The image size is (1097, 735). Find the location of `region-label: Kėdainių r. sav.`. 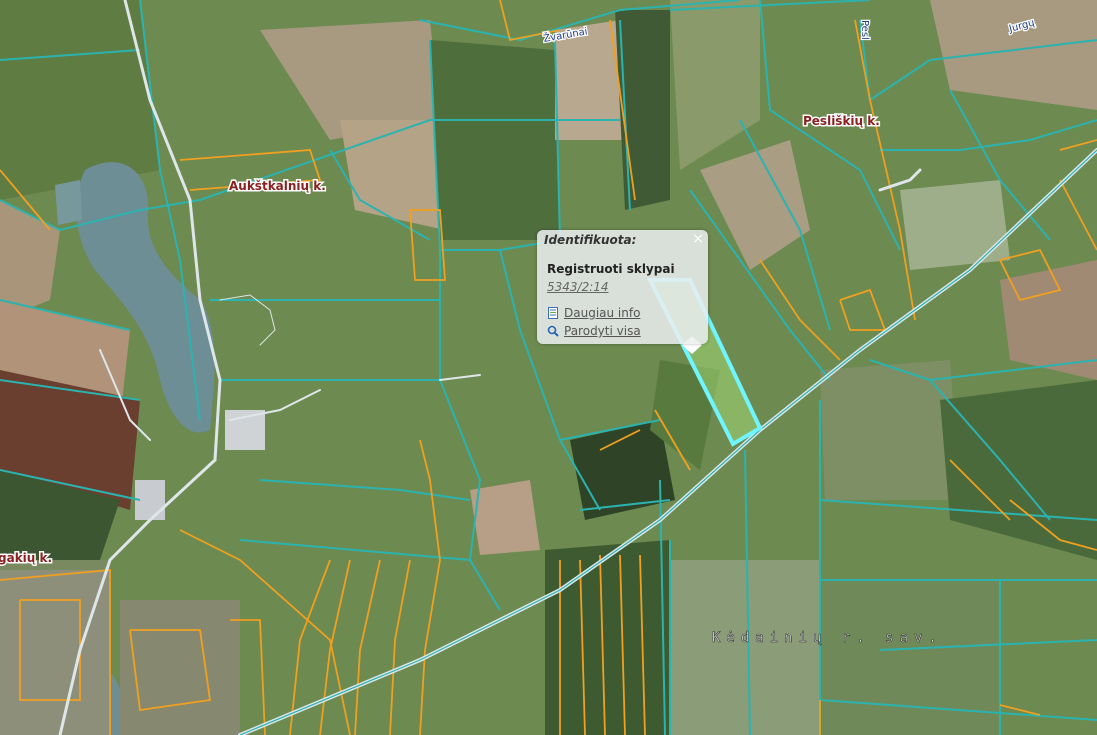

region-label: Kėdainių r. sav. is located at coordinates (827, 638).